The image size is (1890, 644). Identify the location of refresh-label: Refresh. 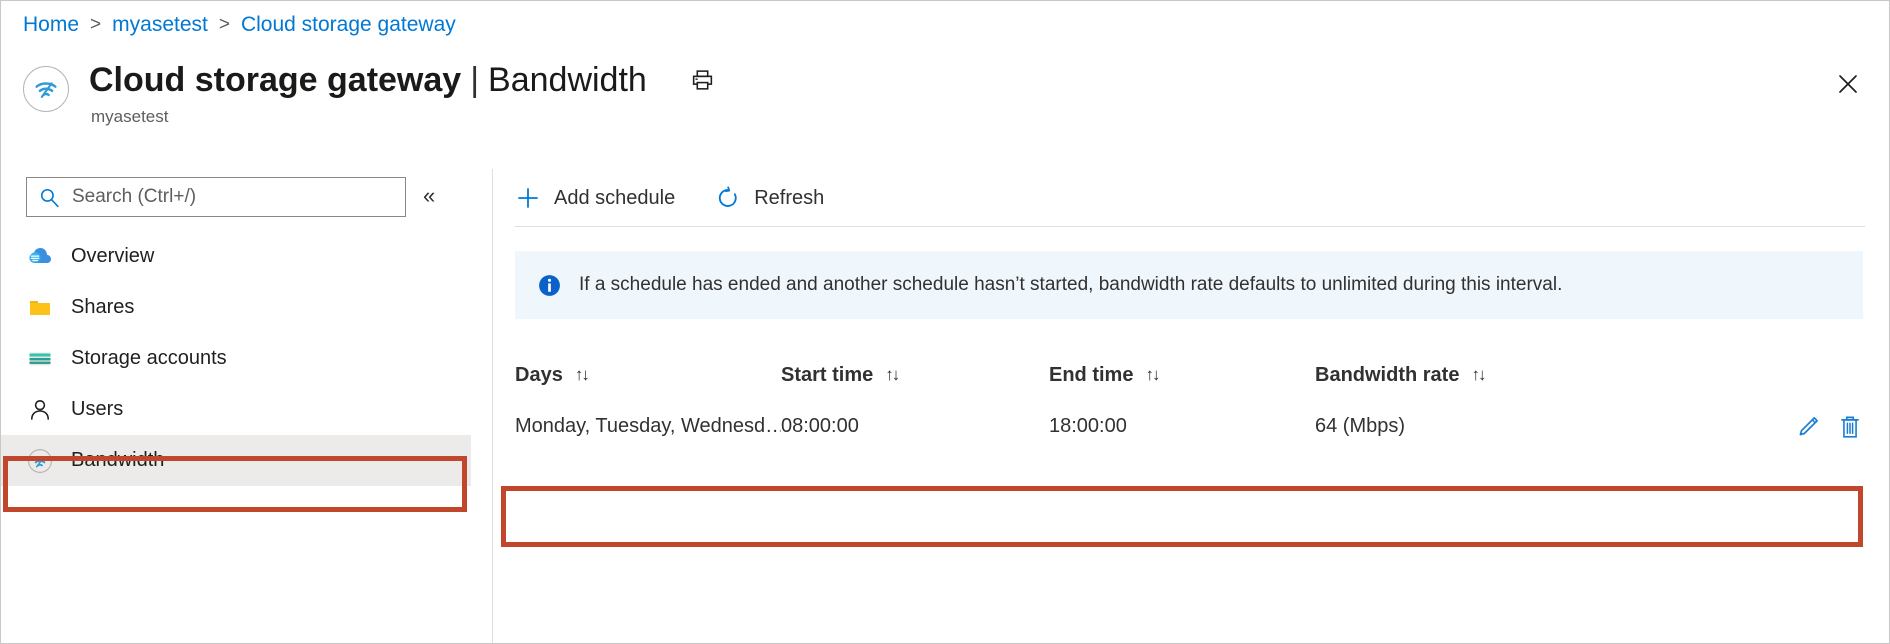
(789, 197).